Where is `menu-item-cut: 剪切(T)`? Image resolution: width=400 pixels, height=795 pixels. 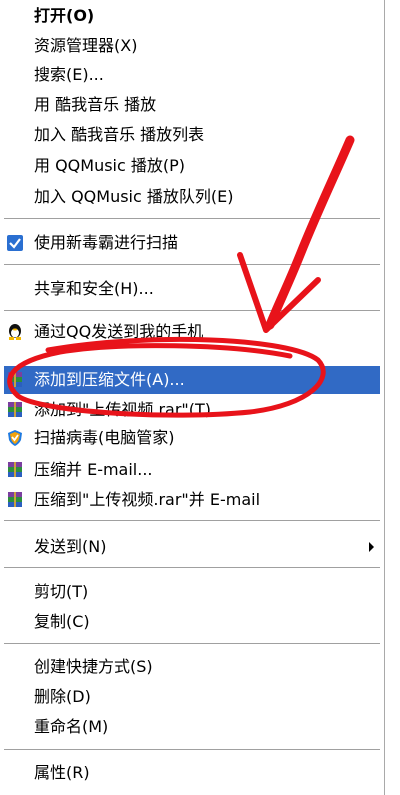 menu-item-cut: 剪切(T) is located at coordinates (190, 592).